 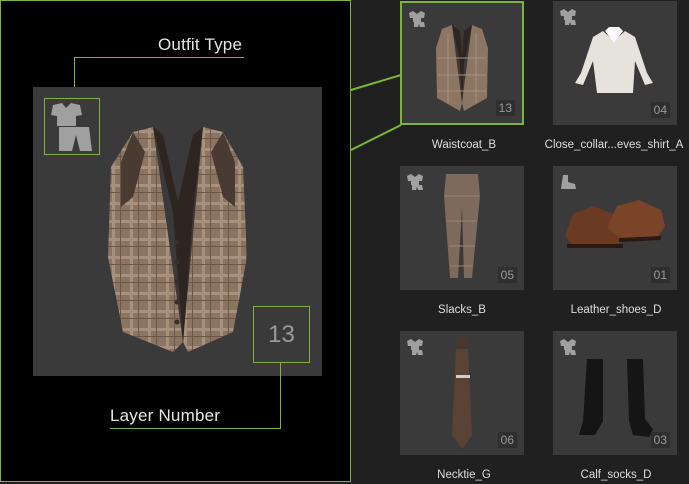 I want to click on outfit-caption: Leather_shoes_D, so click(x=616, y=310).